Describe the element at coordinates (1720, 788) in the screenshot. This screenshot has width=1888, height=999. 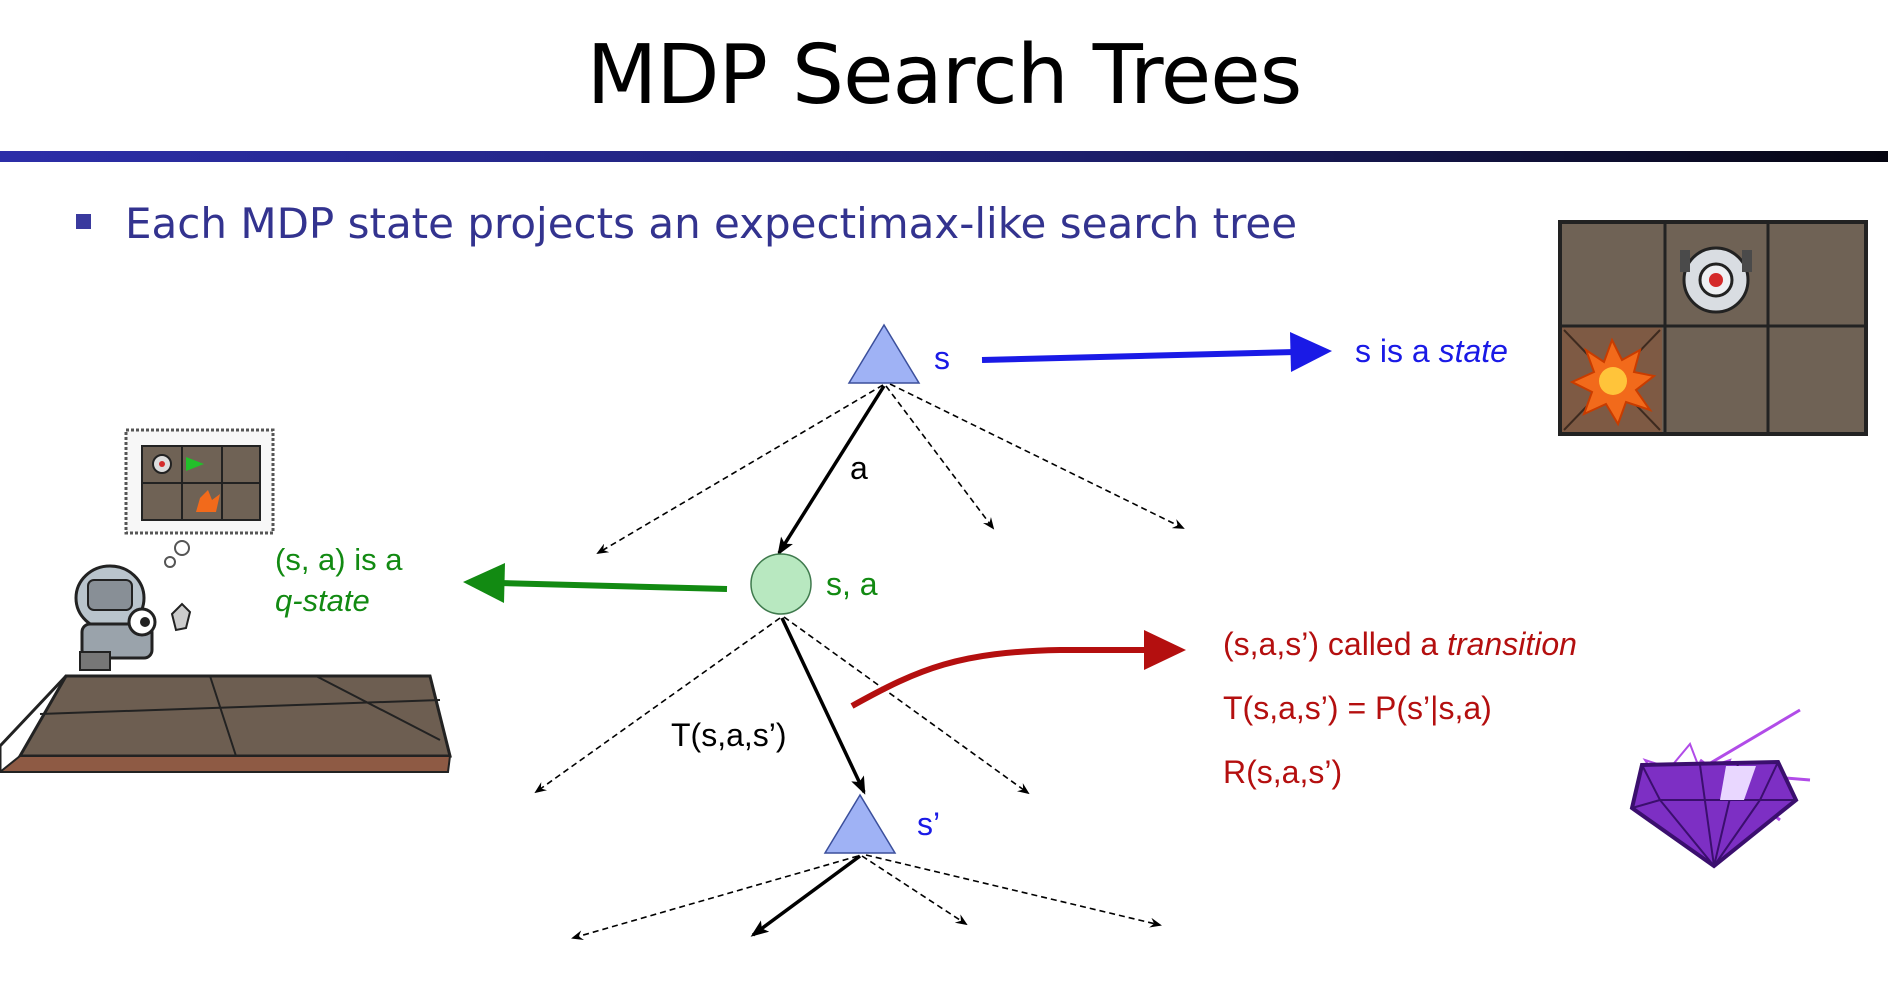
I see `gem-reward-icon` at that location.